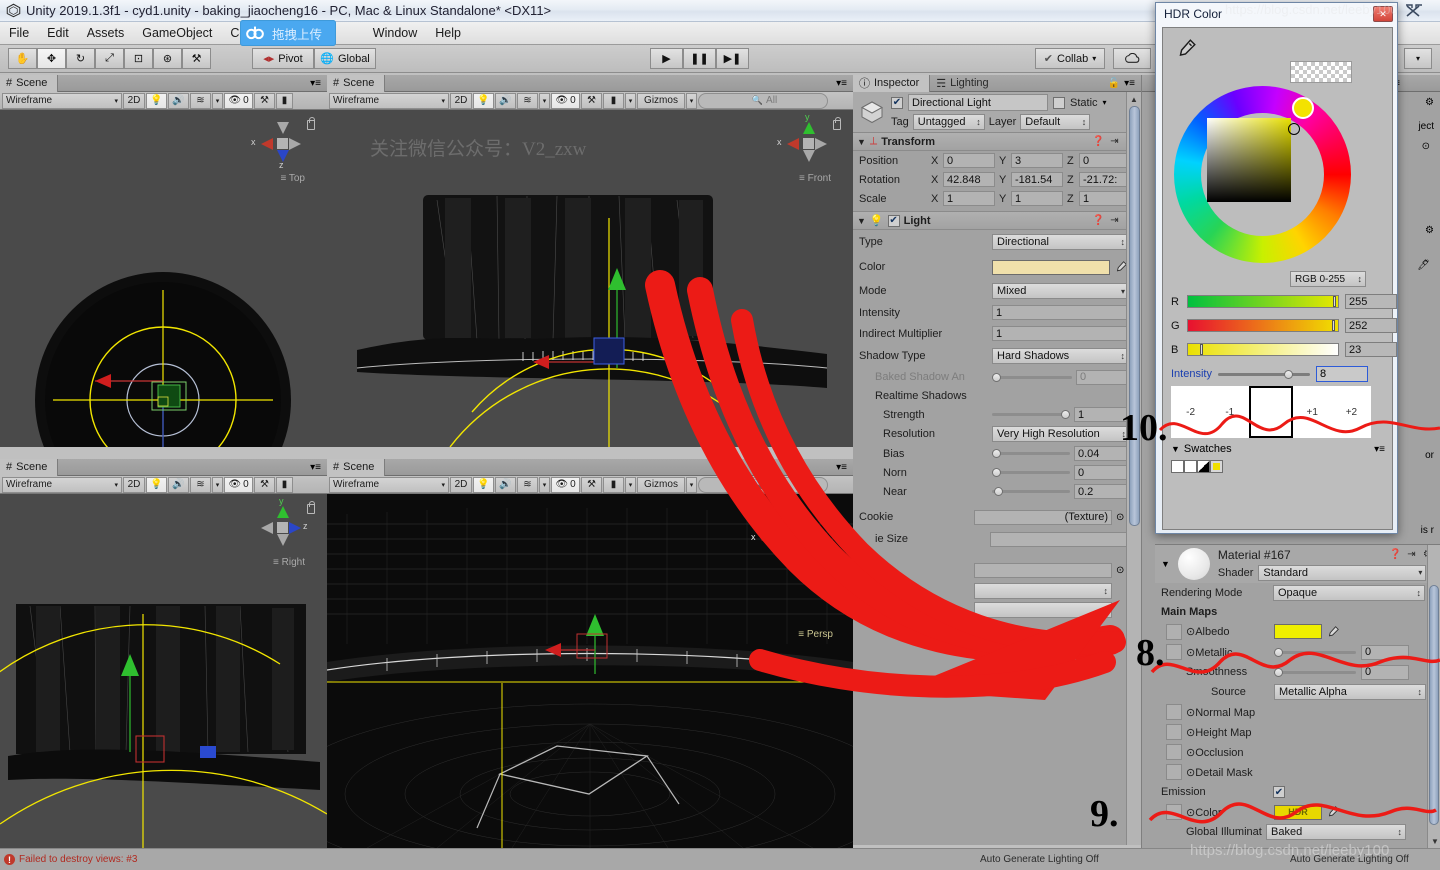 This screenshot has height=870, width=1440. Describe the element at coordinates (1279, 792) in the screenshot. I see `emission-checkbox: ✔` at that location.